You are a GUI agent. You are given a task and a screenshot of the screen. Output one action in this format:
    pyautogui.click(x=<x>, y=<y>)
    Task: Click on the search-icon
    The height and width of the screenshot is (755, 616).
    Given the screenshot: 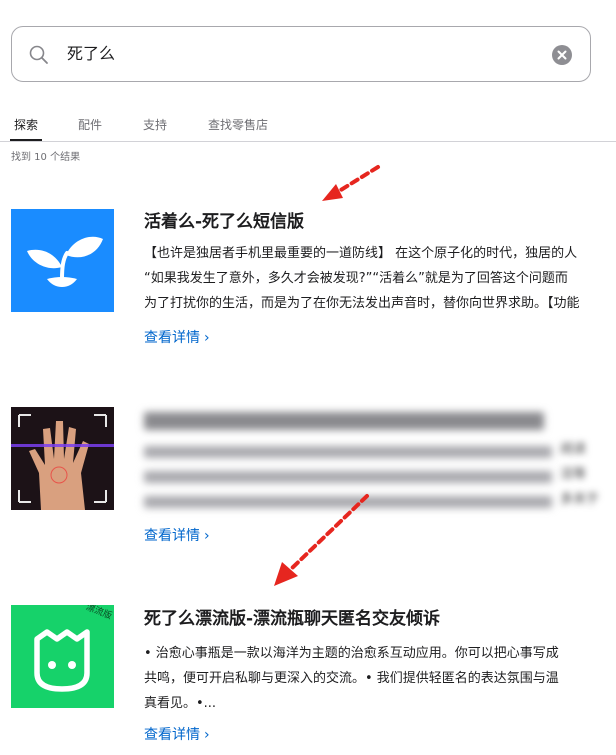 What is the action you would take?
    pyautogui.click(x=38, y=54)
    